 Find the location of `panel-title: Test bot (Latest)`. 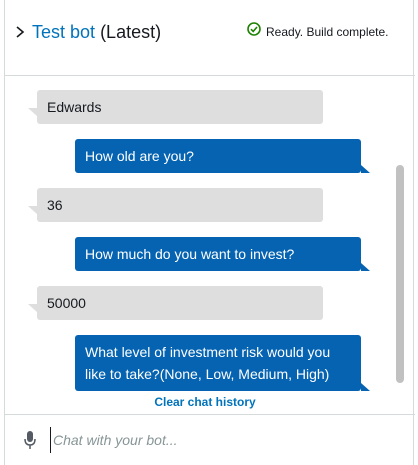

panel-title: Test bot (Latest) is located at coordinates (96, 32).